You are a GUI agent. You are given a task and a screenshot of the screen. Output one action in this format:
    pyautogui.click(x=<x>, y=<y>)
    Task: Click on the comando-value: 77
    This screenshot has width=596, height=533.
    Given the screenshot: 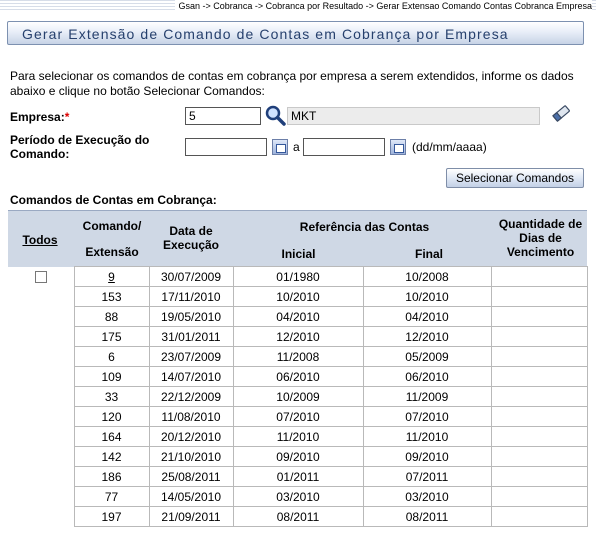 What is the action you would take?
    pyautogui.click(x=111, y=496)
    